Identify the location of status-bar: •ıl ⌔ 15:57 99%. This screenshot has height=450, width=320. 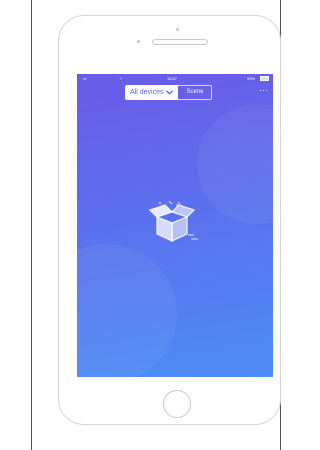
(175, 78).